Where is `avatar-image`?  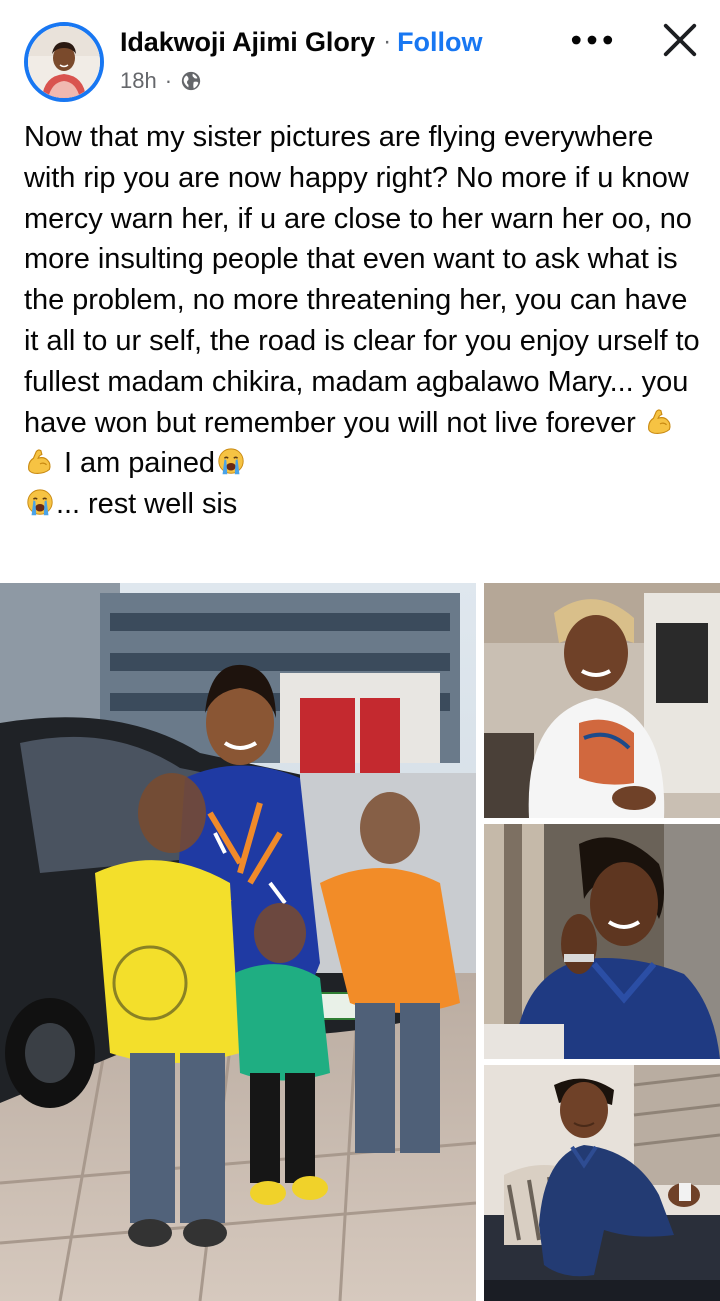 avatar-image is located at coordinates (64, 62).